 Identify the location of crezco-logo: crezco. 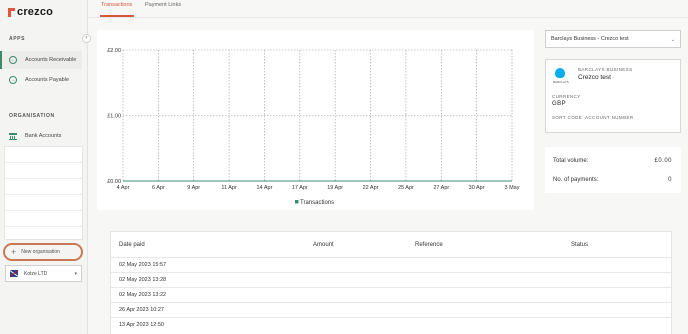
(30, 12).